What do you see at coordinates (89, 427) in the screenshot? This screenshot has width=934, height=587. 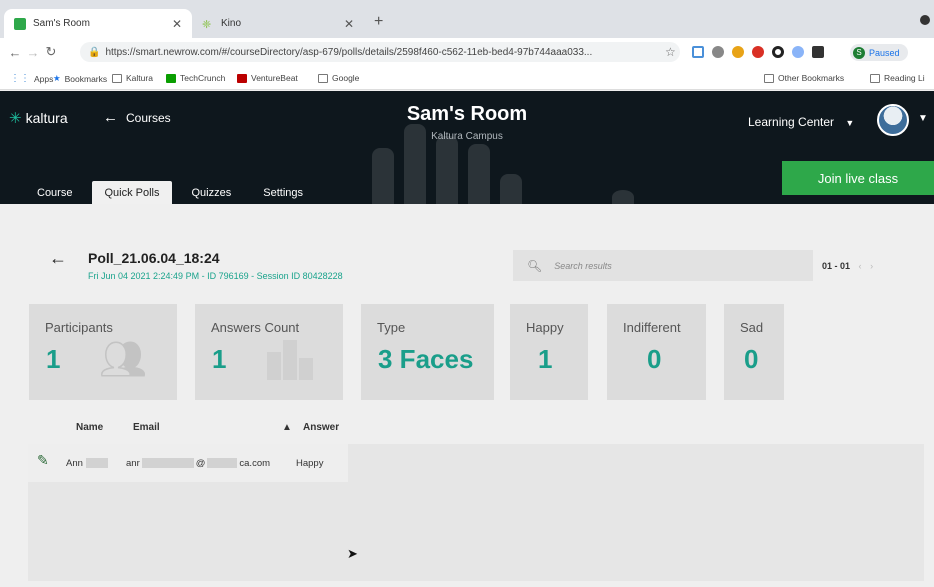 I see `column-header-name: Name` at bounding box center [89, 427].